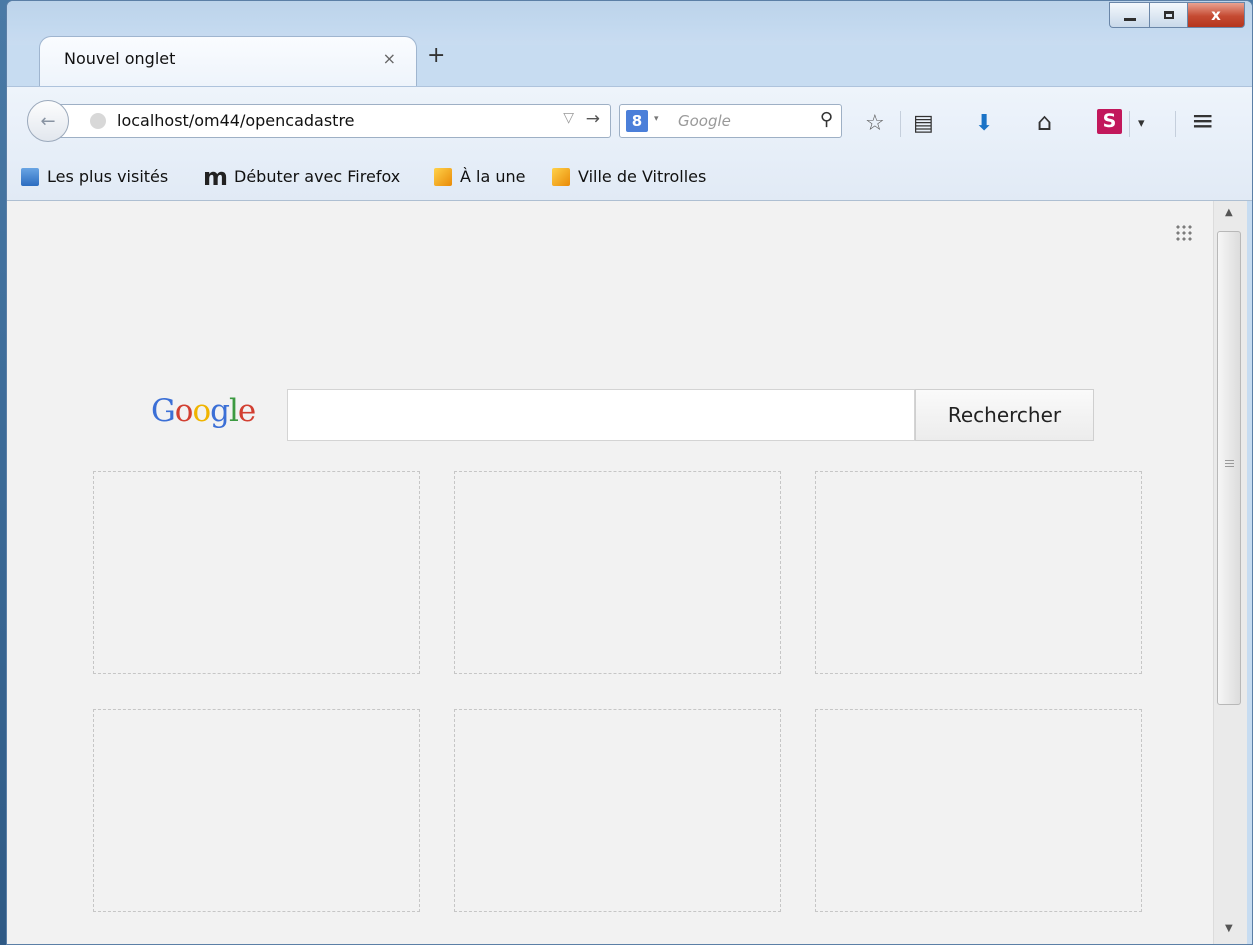  What do you see at coordinates (216, 176) in the screenshot?
I see `mozilla-m-icon: m` at bounding box center [216, 176].